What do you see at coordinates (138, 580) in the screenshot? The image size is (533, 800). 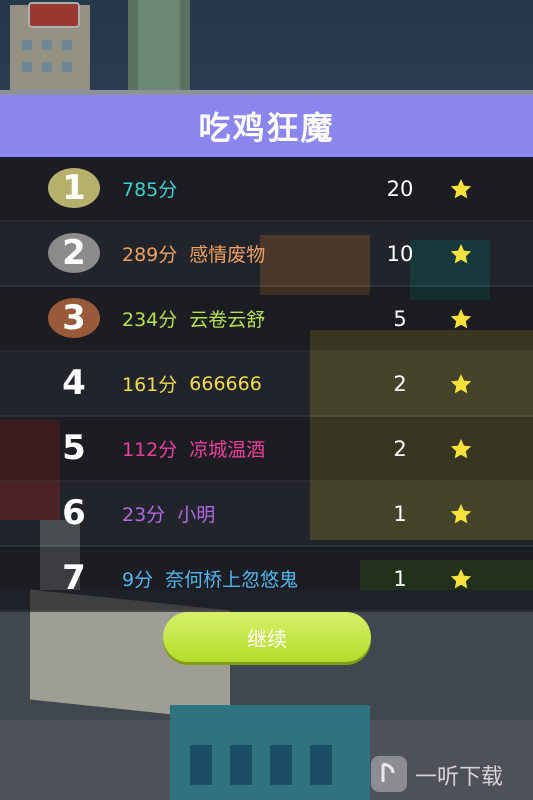 I see `score-value: 9分` at bounding box center [138, 580].